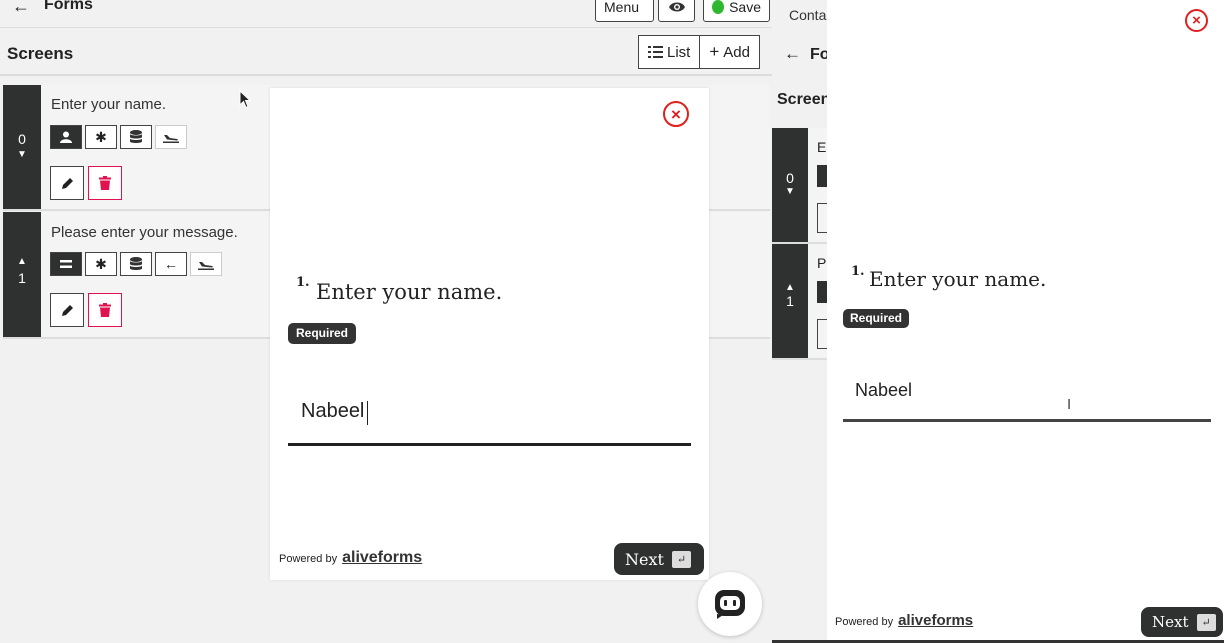  What do you see at coordinates (808, 15) in the screenshot?
I see `contact-tab-fragment: Conta` at bounding box center [808, 15].